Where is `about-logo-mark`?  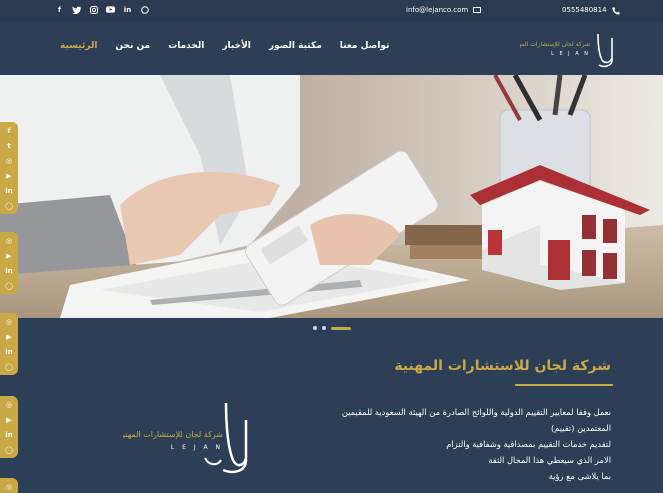 about-logo-mark is located at coordinates (235, 438).